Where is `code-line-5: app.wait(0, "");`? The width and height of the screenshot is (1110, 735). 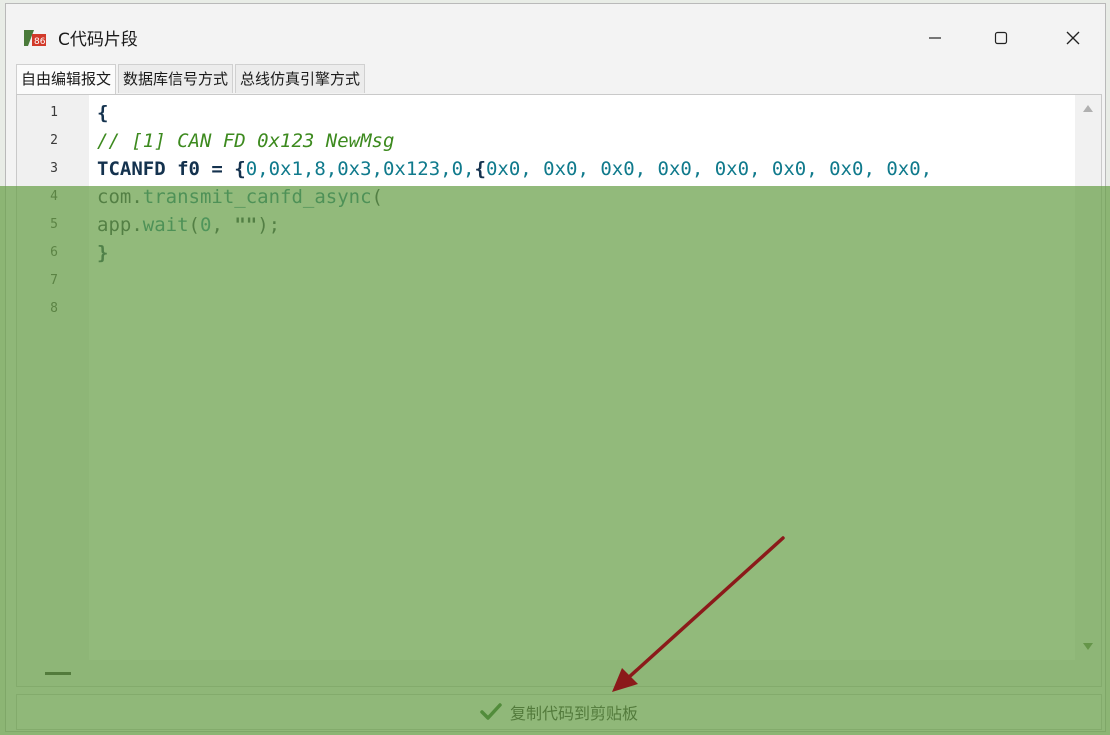
code-line-5: app.wait(0, ""); is located at coordinates (188, 225).